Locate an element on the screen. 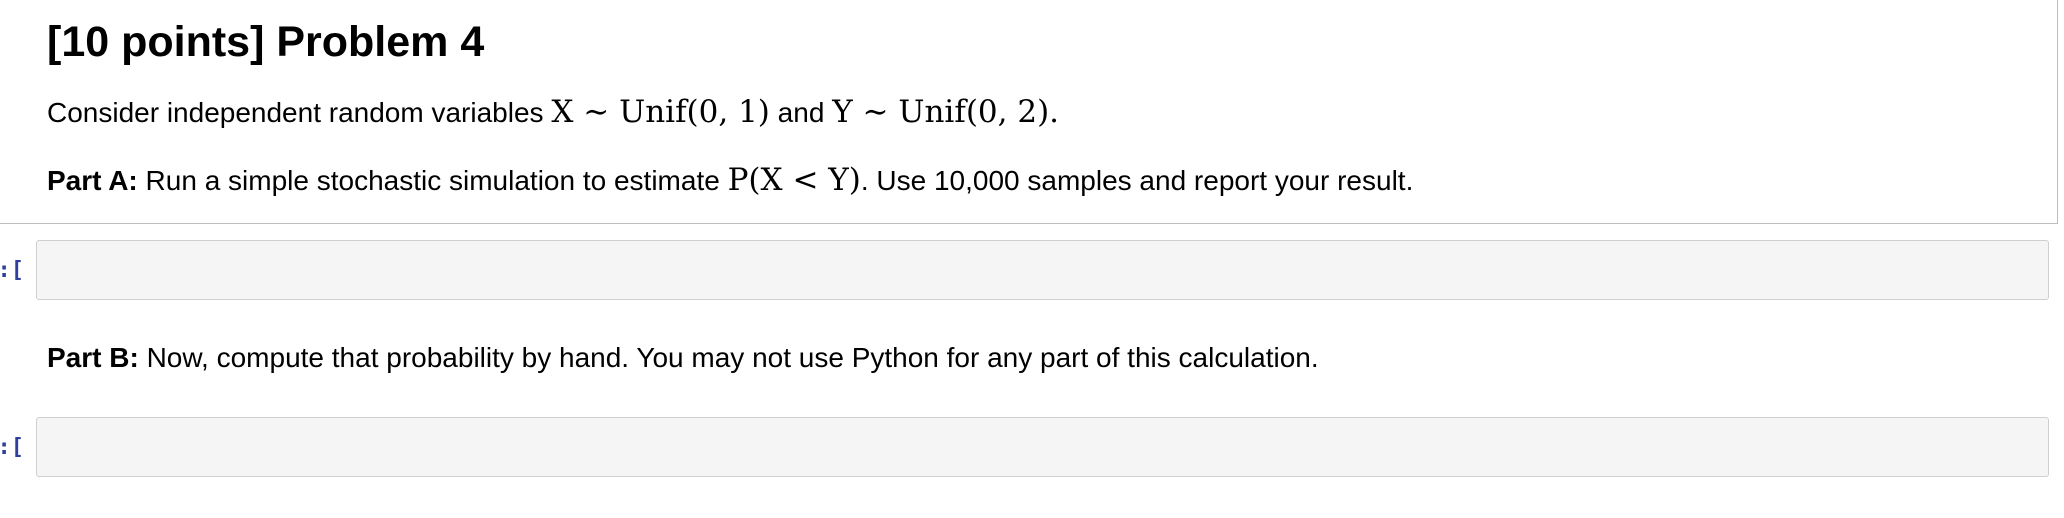 Image resolution: width=2064 pixels, height=518 pixels. part-a-label: Part A: is located at coordinates (92, 180).